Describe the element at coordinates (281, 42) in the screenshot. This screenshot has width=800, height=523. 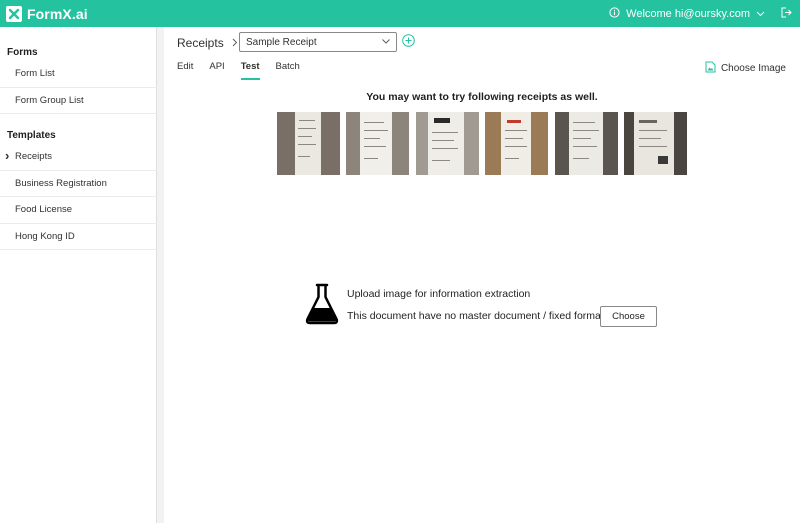
I see `template-select-value: Sample Receipt` at that location.